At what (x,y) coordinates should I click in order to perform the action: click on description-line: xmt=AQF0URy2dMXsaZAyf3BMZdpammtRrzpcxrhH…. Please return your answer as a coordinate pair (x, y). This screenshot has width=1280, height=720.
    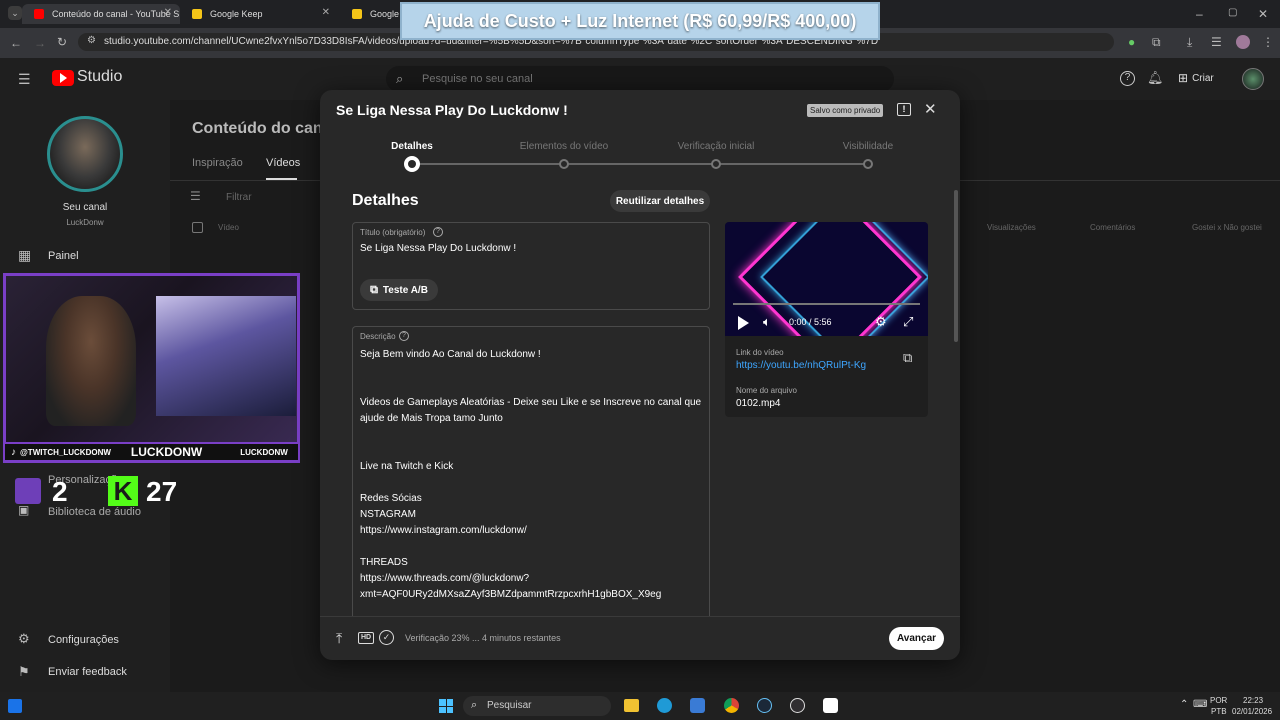
    Looking at the image, I should click on (511, 594).